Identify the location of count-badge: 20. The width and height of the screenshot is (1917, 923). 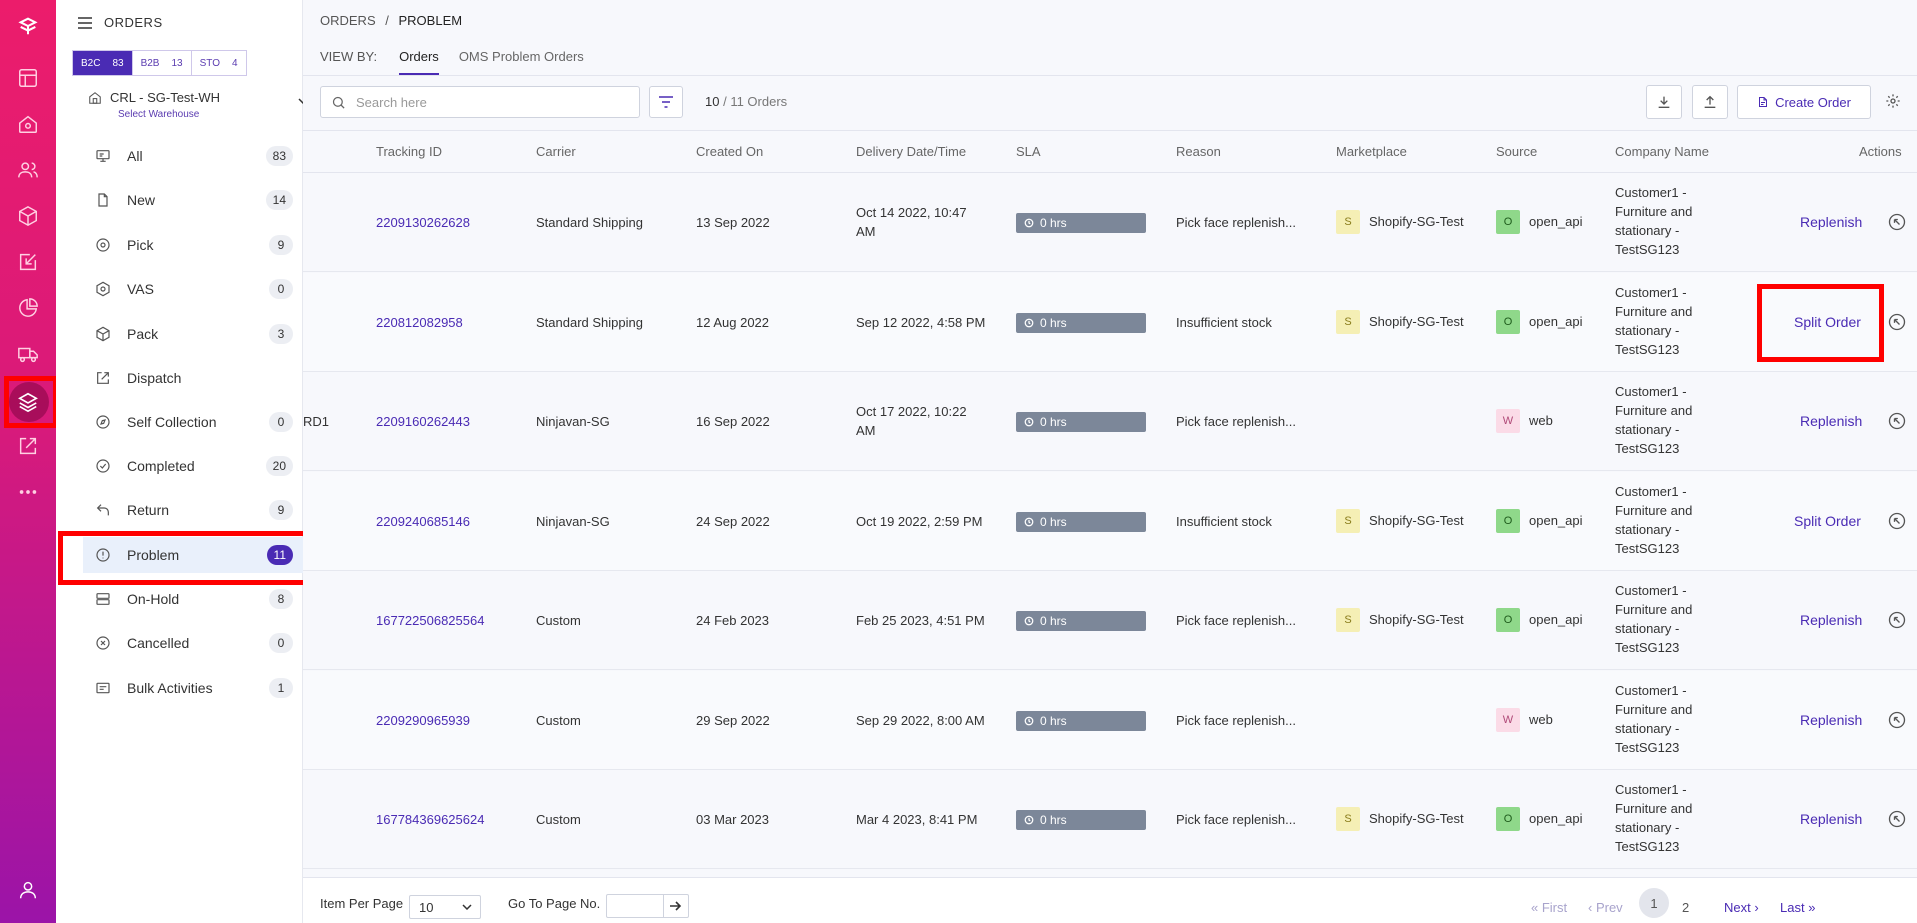
(279, 466).